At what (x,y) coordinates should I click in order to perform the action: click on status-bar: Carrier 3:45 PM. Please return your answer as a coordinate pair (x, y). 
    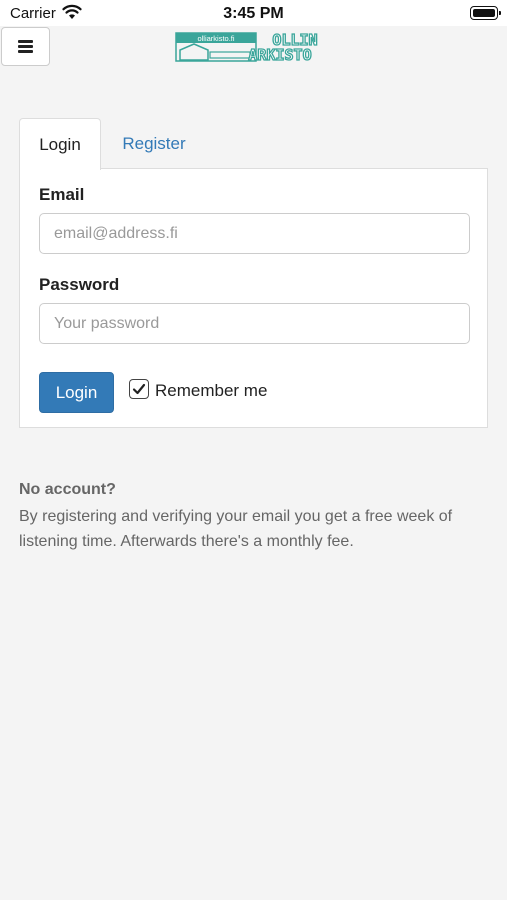
    Looking at the image, I should click on (253, 13).